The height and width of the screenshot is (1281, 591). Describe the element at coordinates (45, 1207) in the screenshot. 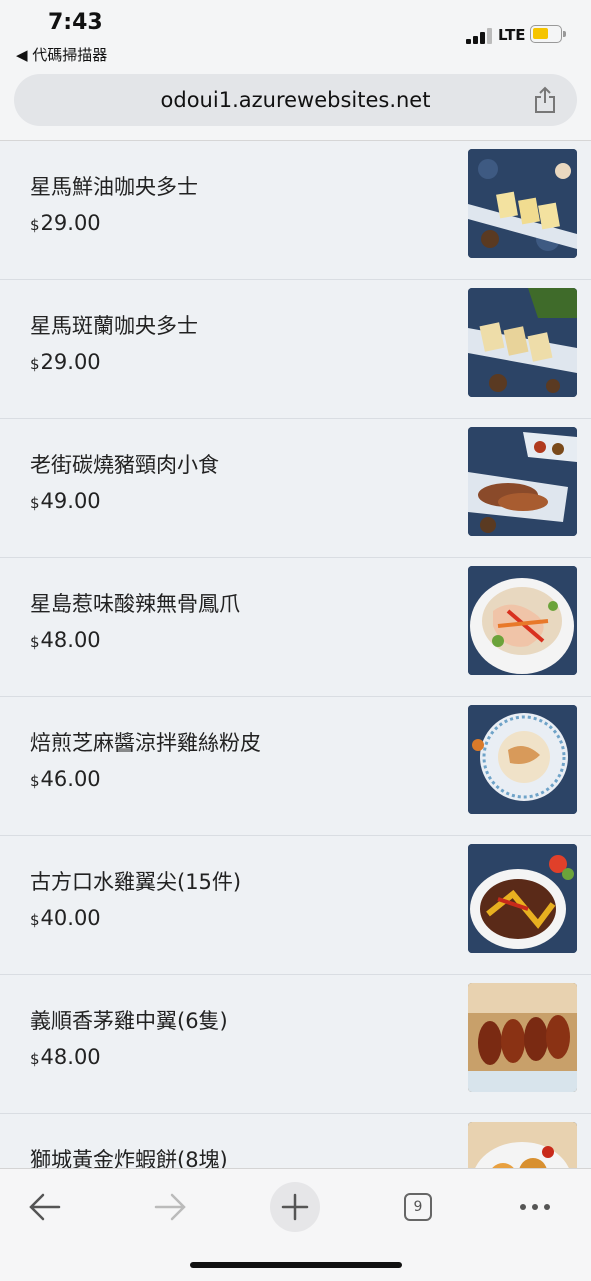

I see `back-arrow-icon` at that location.